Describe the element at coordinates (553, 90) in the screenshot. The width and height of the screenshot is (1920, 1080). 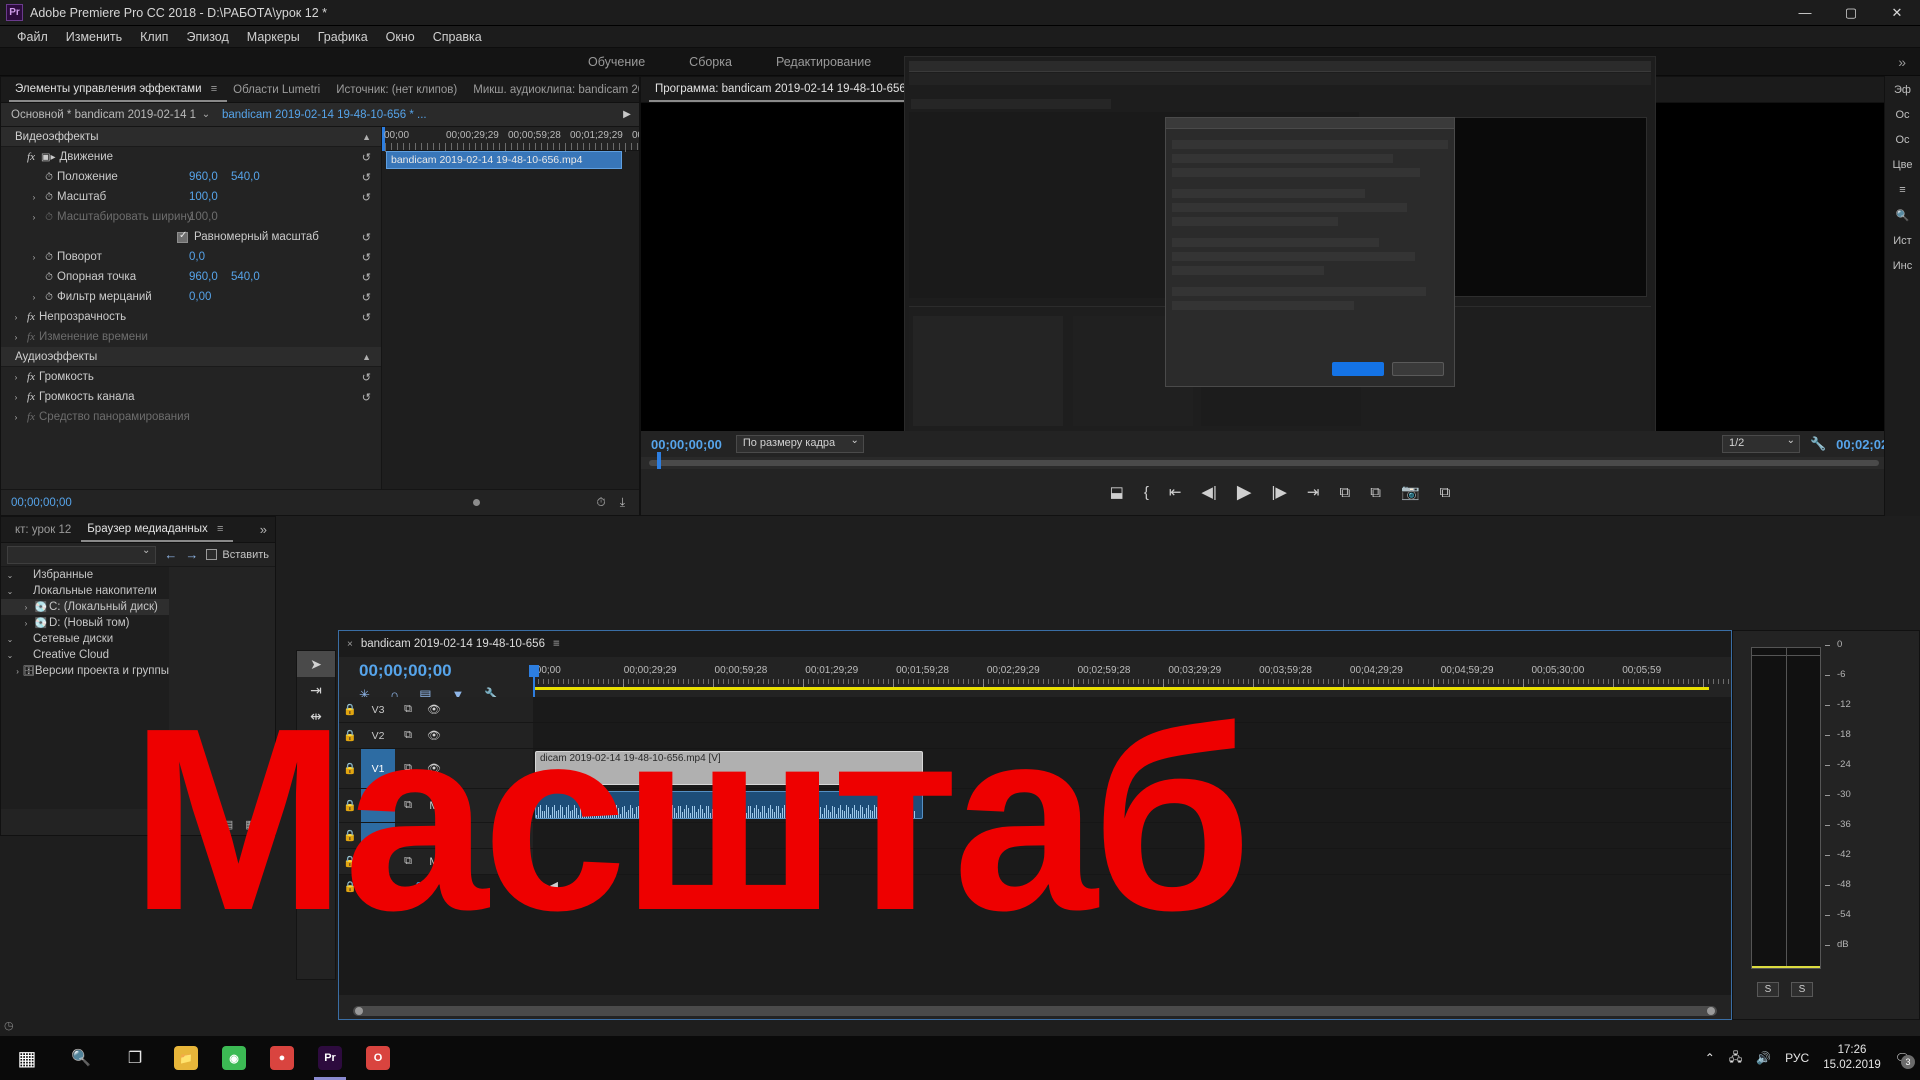
I see `tab-audio-clip-mixer: Микш. аудиоклипа: bandicam 2019-02-14` at that location.